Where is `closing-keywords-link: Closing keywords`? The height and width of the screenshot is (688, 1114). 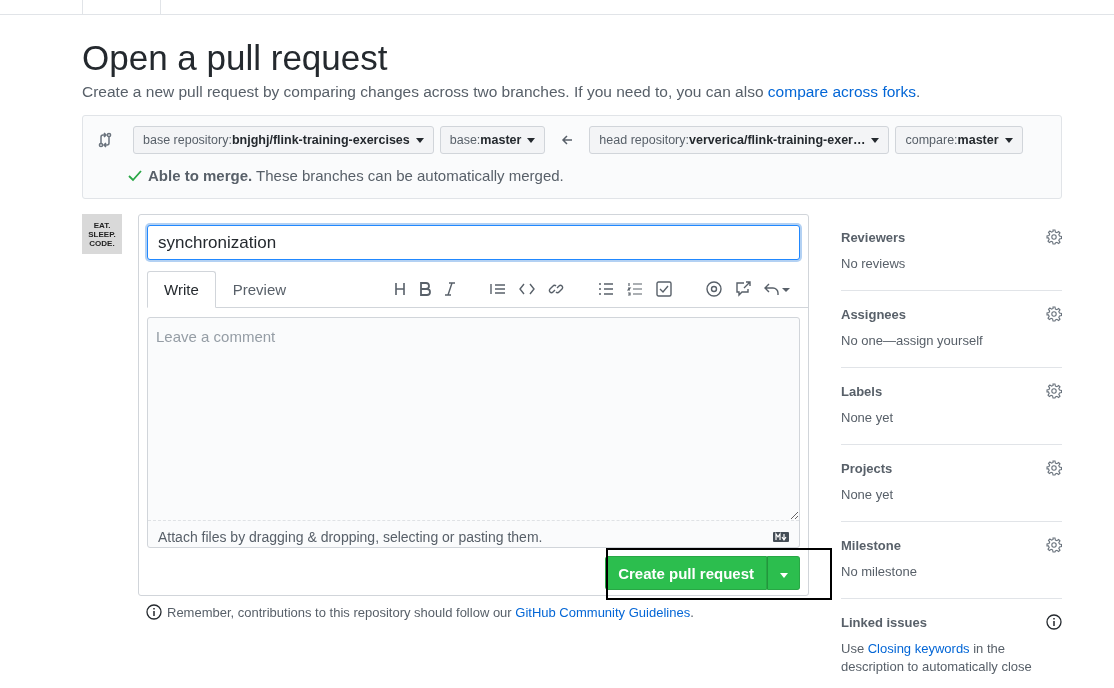
closing-keywords-link: Closing keywords is located at coordinates (918, 648).